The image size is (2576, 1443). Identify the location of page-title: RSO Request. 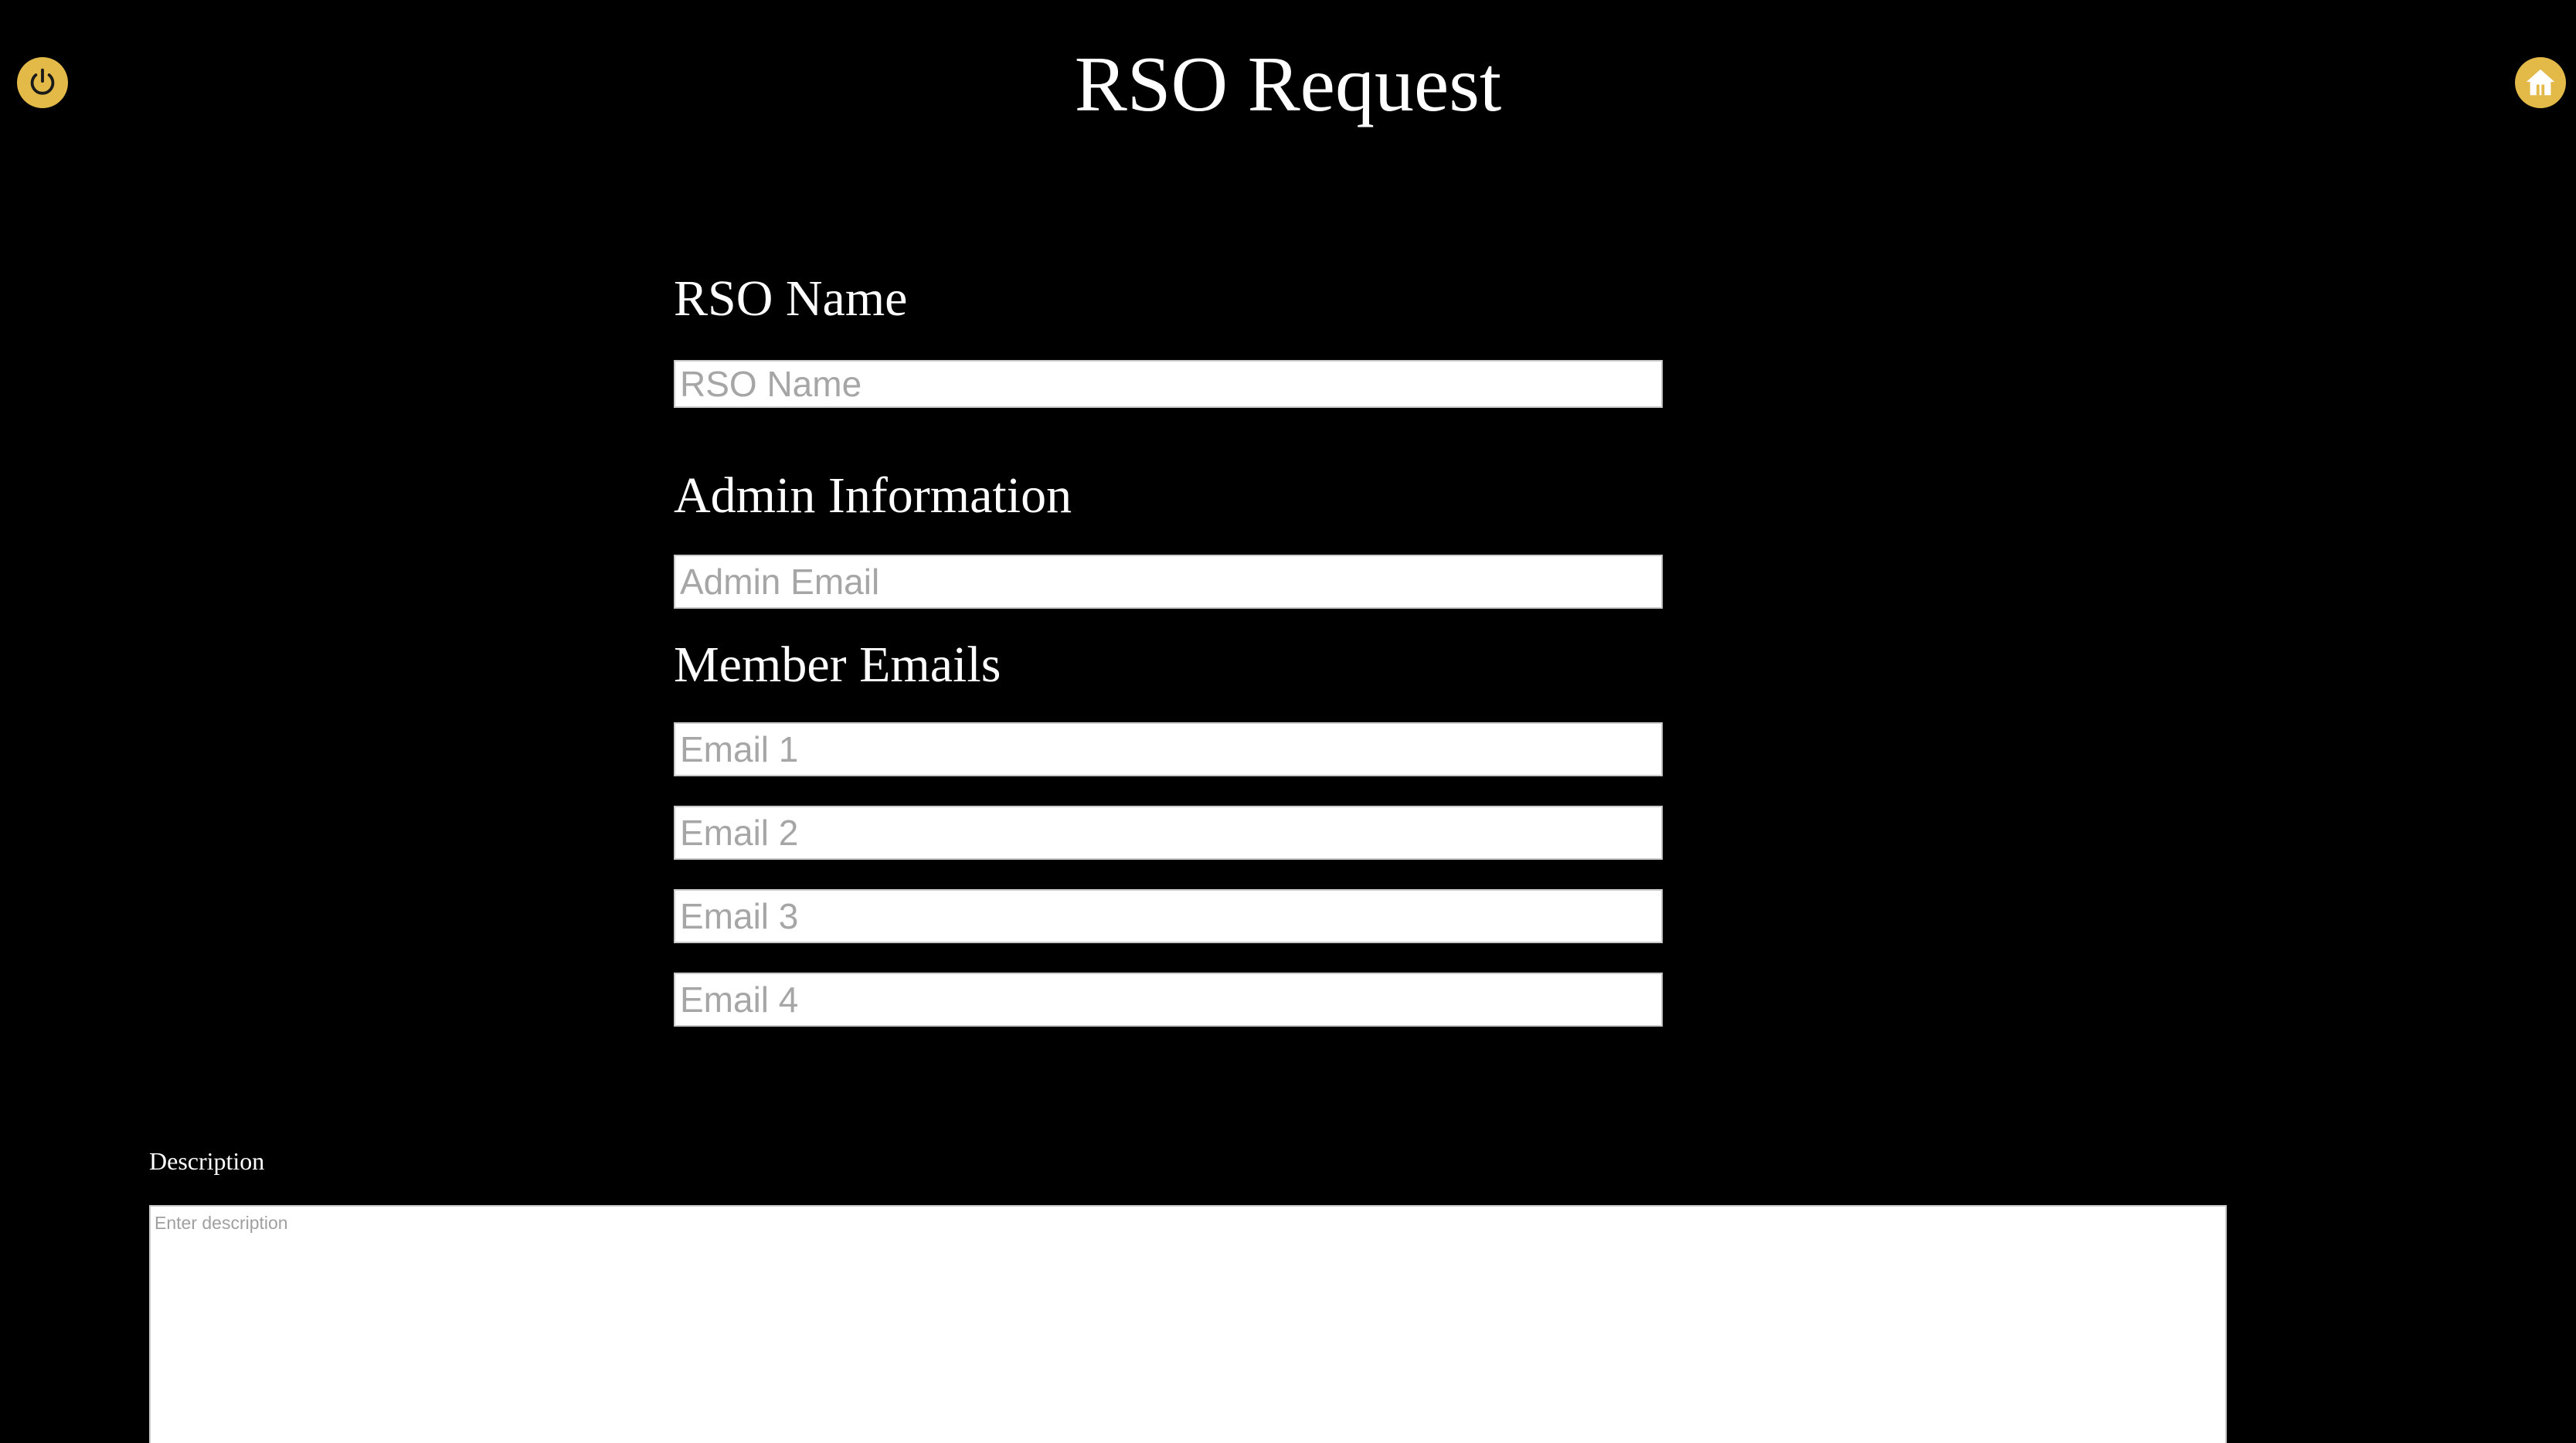
(1288, 84).